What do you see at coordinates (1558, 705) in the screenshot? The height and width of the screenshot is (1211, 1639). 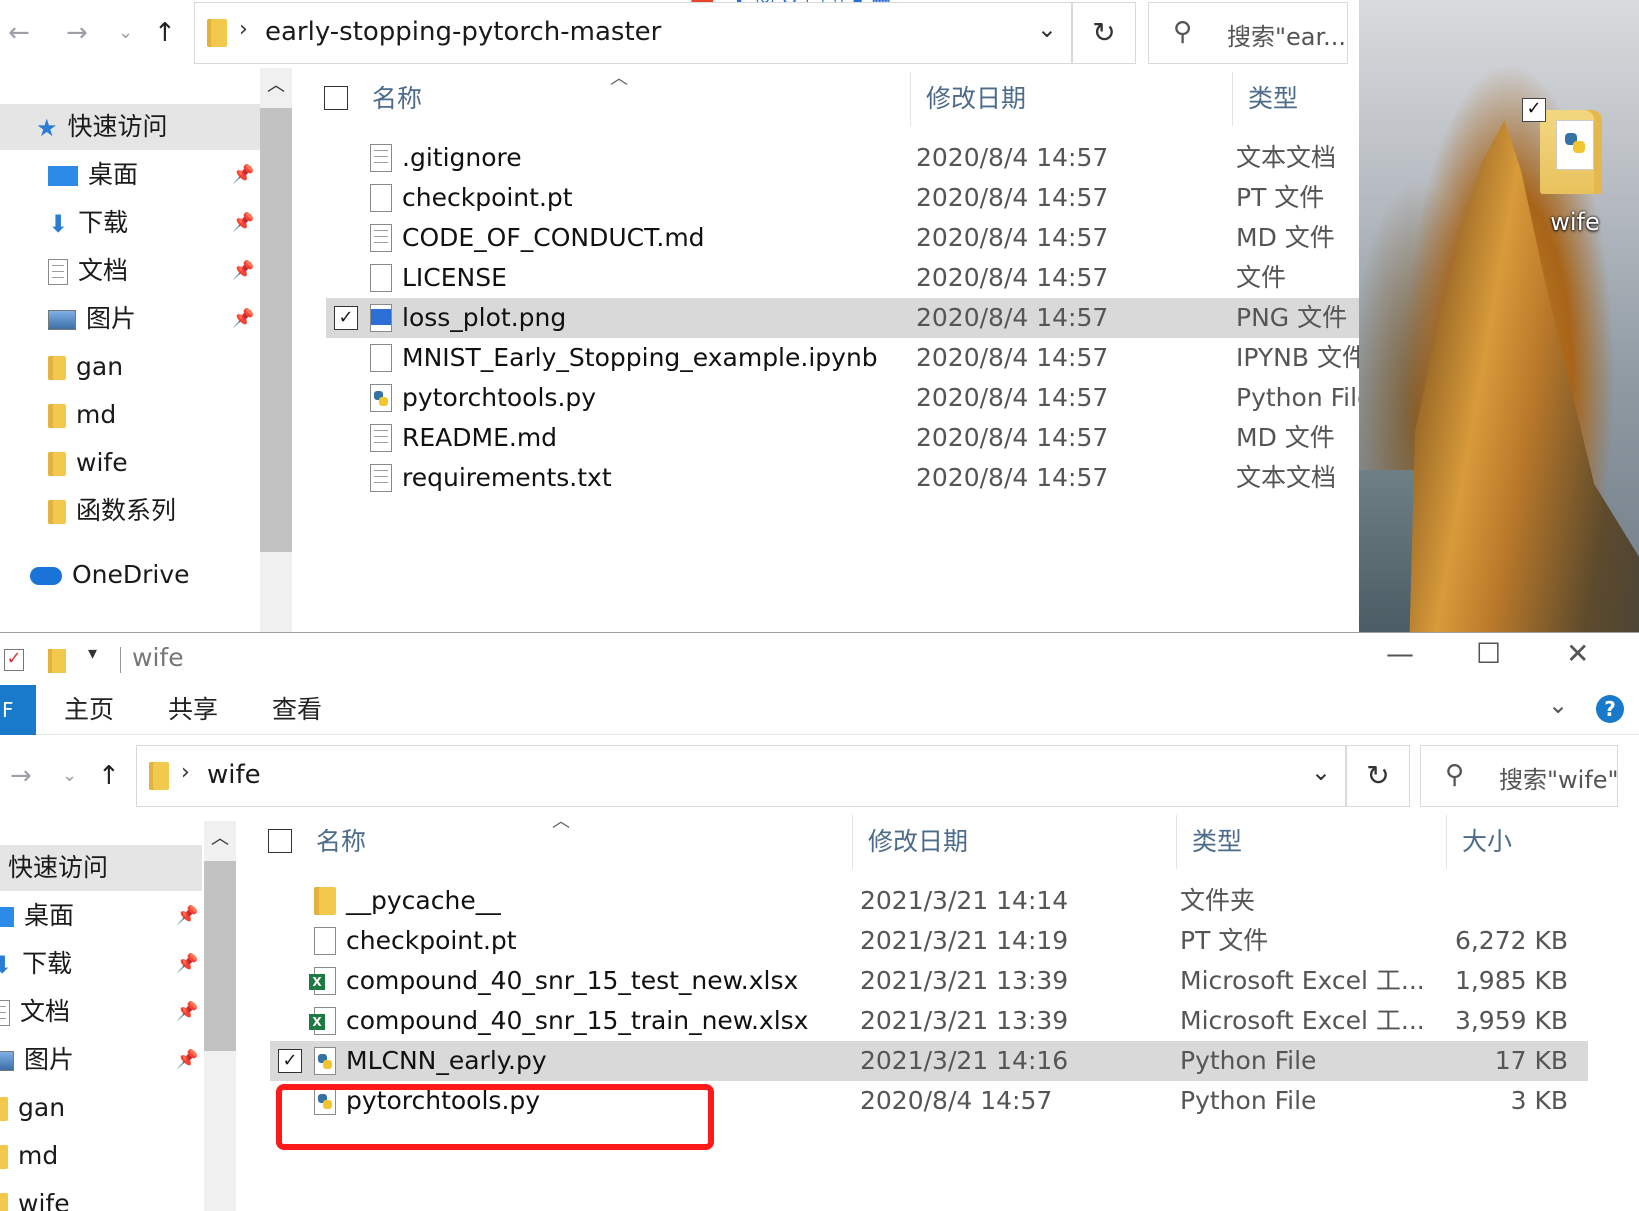 I see `expand-ribbon-icon: ⌄` at bounding box center [1558, 705].